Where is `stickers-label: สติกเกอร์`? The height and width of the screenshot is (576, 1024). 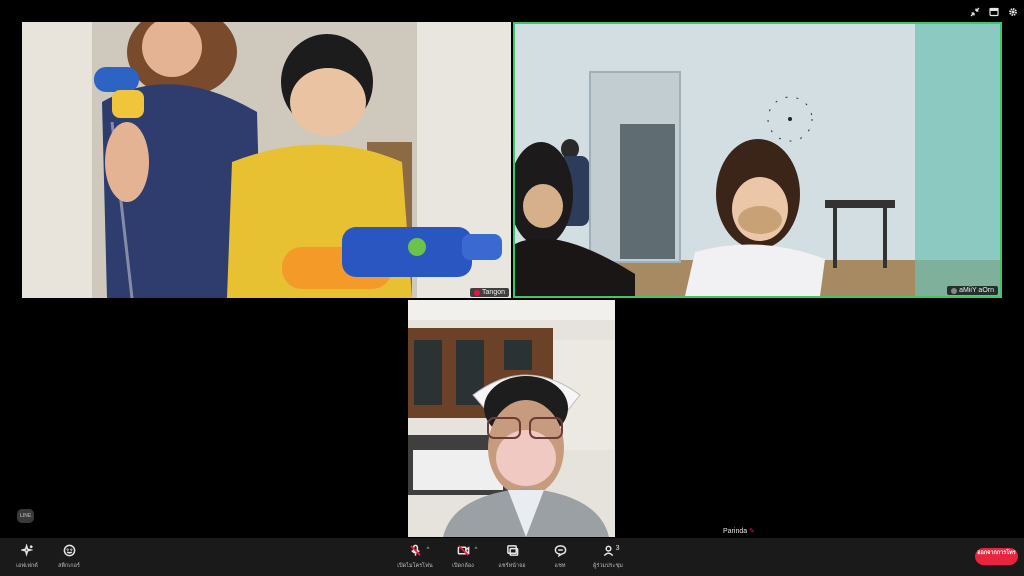 stickers-label: สติกเกอร์ is located at coordinates (69, 566).